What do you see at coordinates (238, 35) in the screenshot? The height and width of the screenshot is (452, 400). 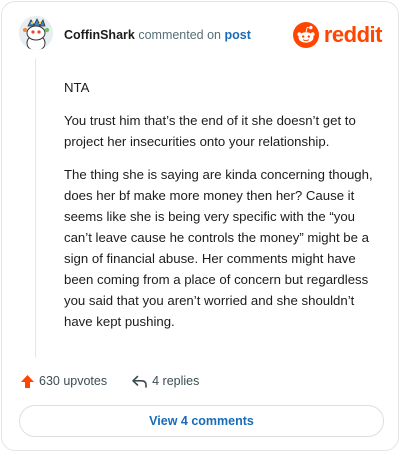 I see `post-link: post` at bounding box center [238, 35].